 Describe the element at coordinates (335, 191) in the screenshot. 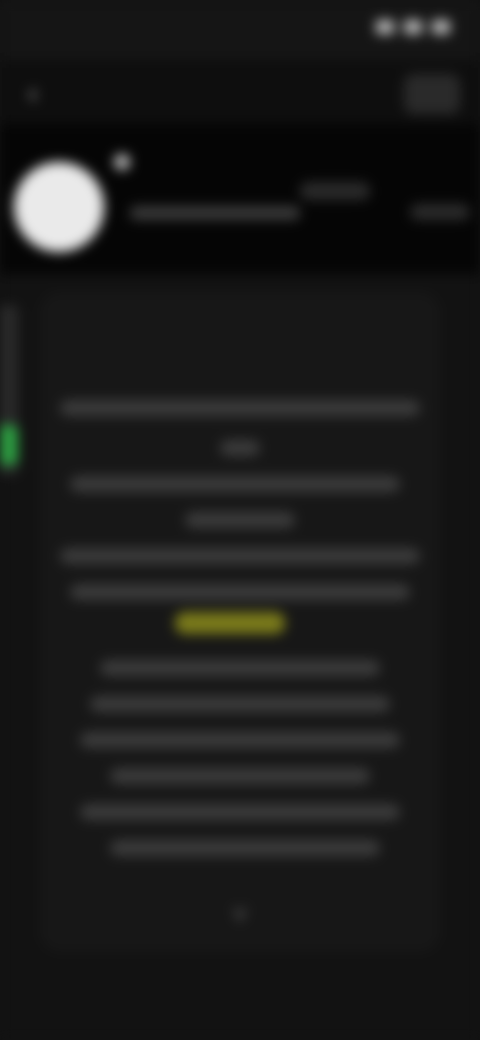

I see `profile-badge` at that location.